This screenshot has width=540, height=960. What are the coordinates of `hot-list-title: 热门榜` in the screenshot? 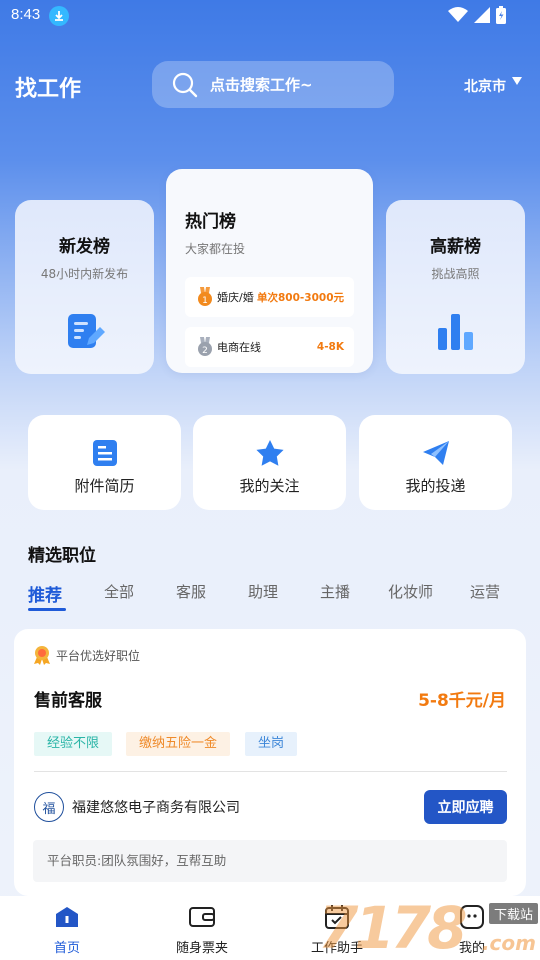 It's located at (210, 222).